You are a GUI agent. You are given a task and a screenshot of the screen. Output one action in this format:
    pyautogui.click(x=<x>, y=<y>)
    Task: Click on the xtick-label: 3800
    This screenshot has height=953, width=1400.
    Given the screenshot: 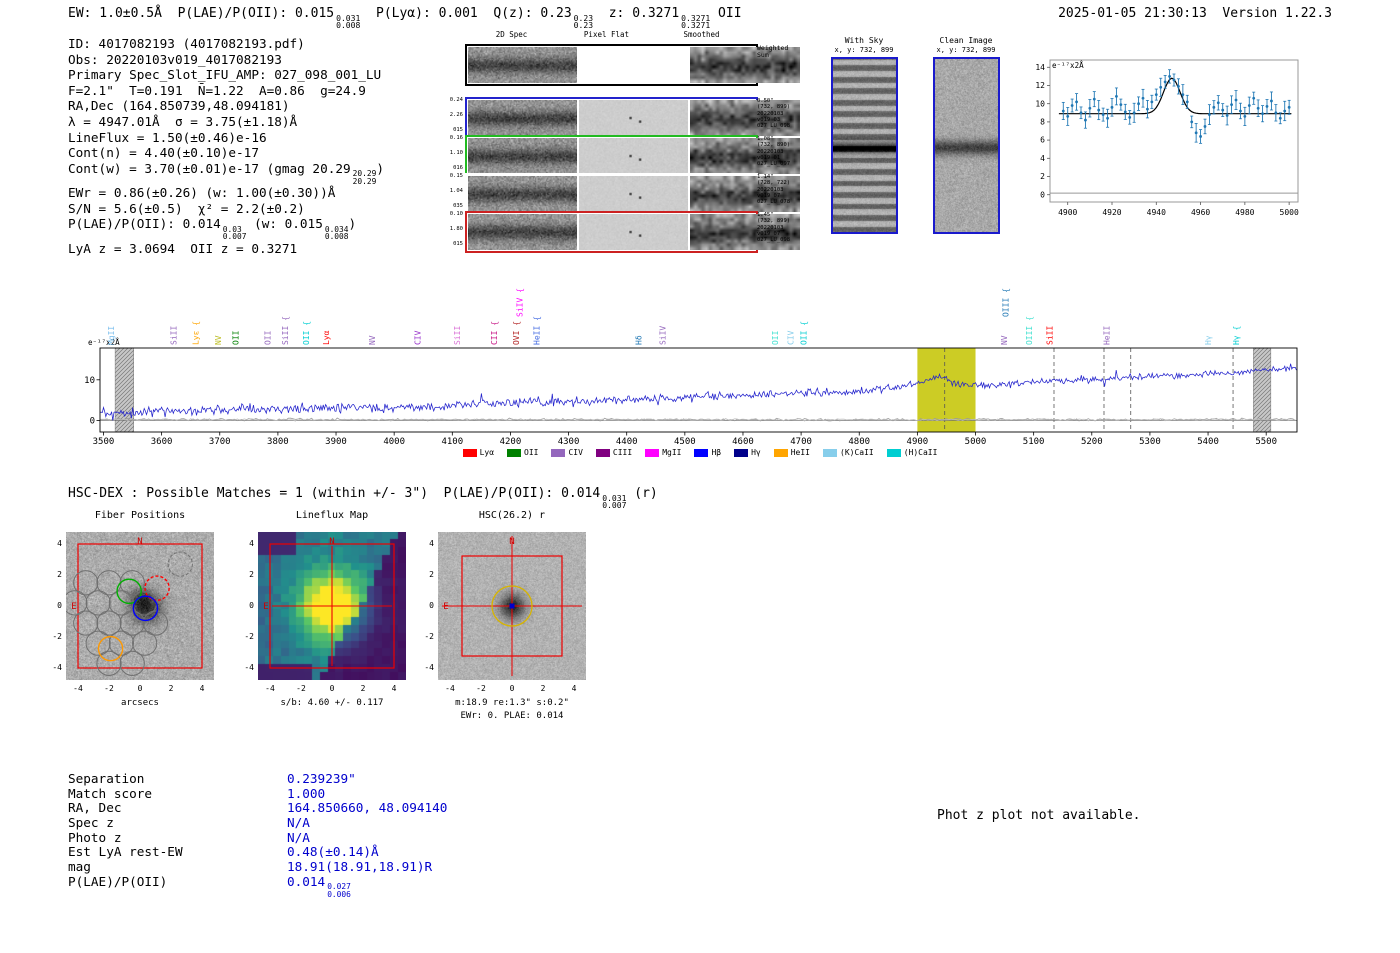 What is the action you would take?
    pyautogui.click(x=278, y=442)
    